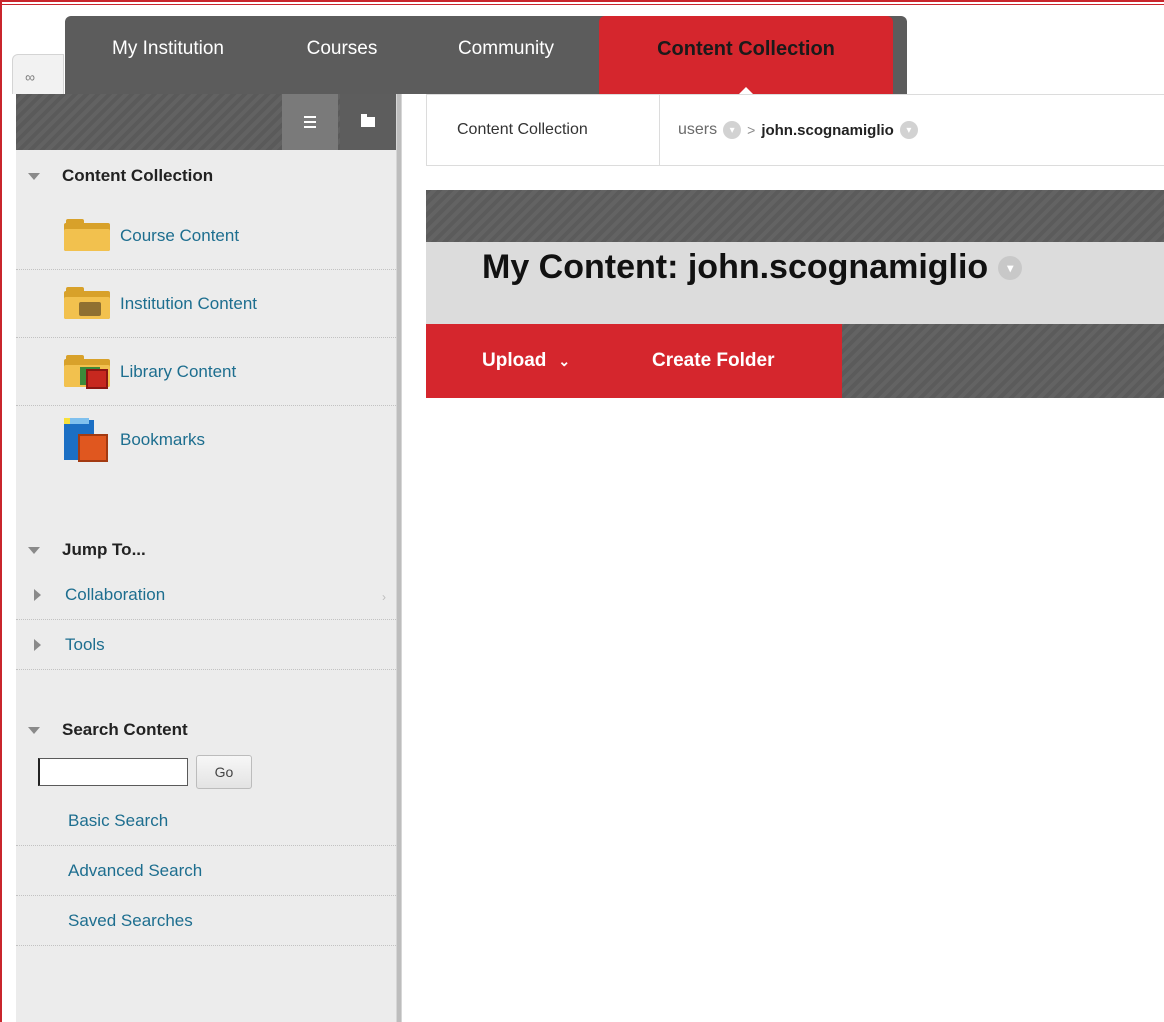 Image resolution: width=1164 pixels, height=1022 pixels. Describe the element at coordinates (514, 360) in the screenshot. I see `upload-button-label: Upload` at that location.